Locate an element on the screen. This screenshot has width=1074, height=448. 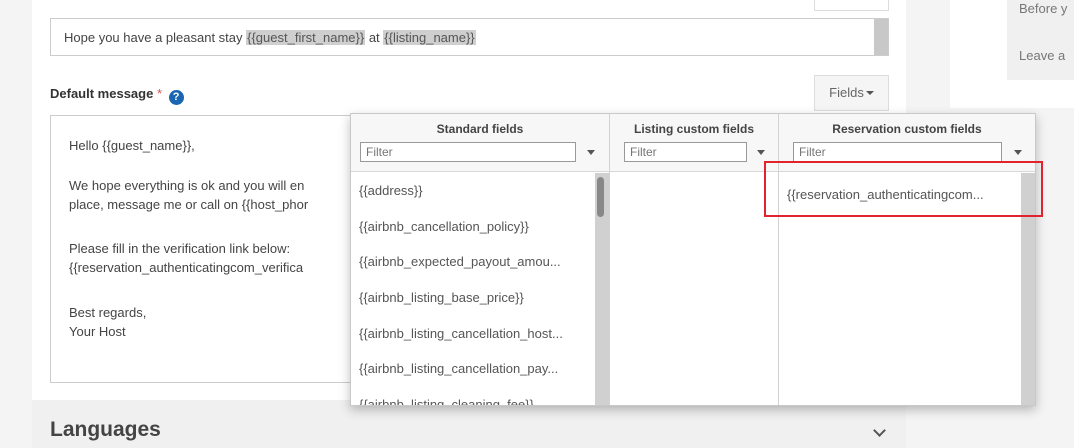
reservation-custom-fields-header: Reservation custom fields is located at coordinates (907, 143).